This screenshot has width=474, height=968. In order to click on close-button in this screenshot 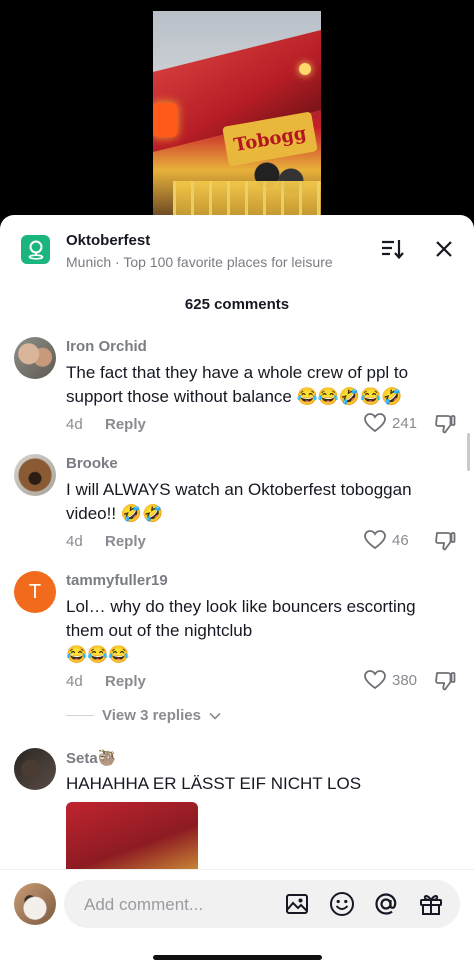, I will do `click(444, 249)`.